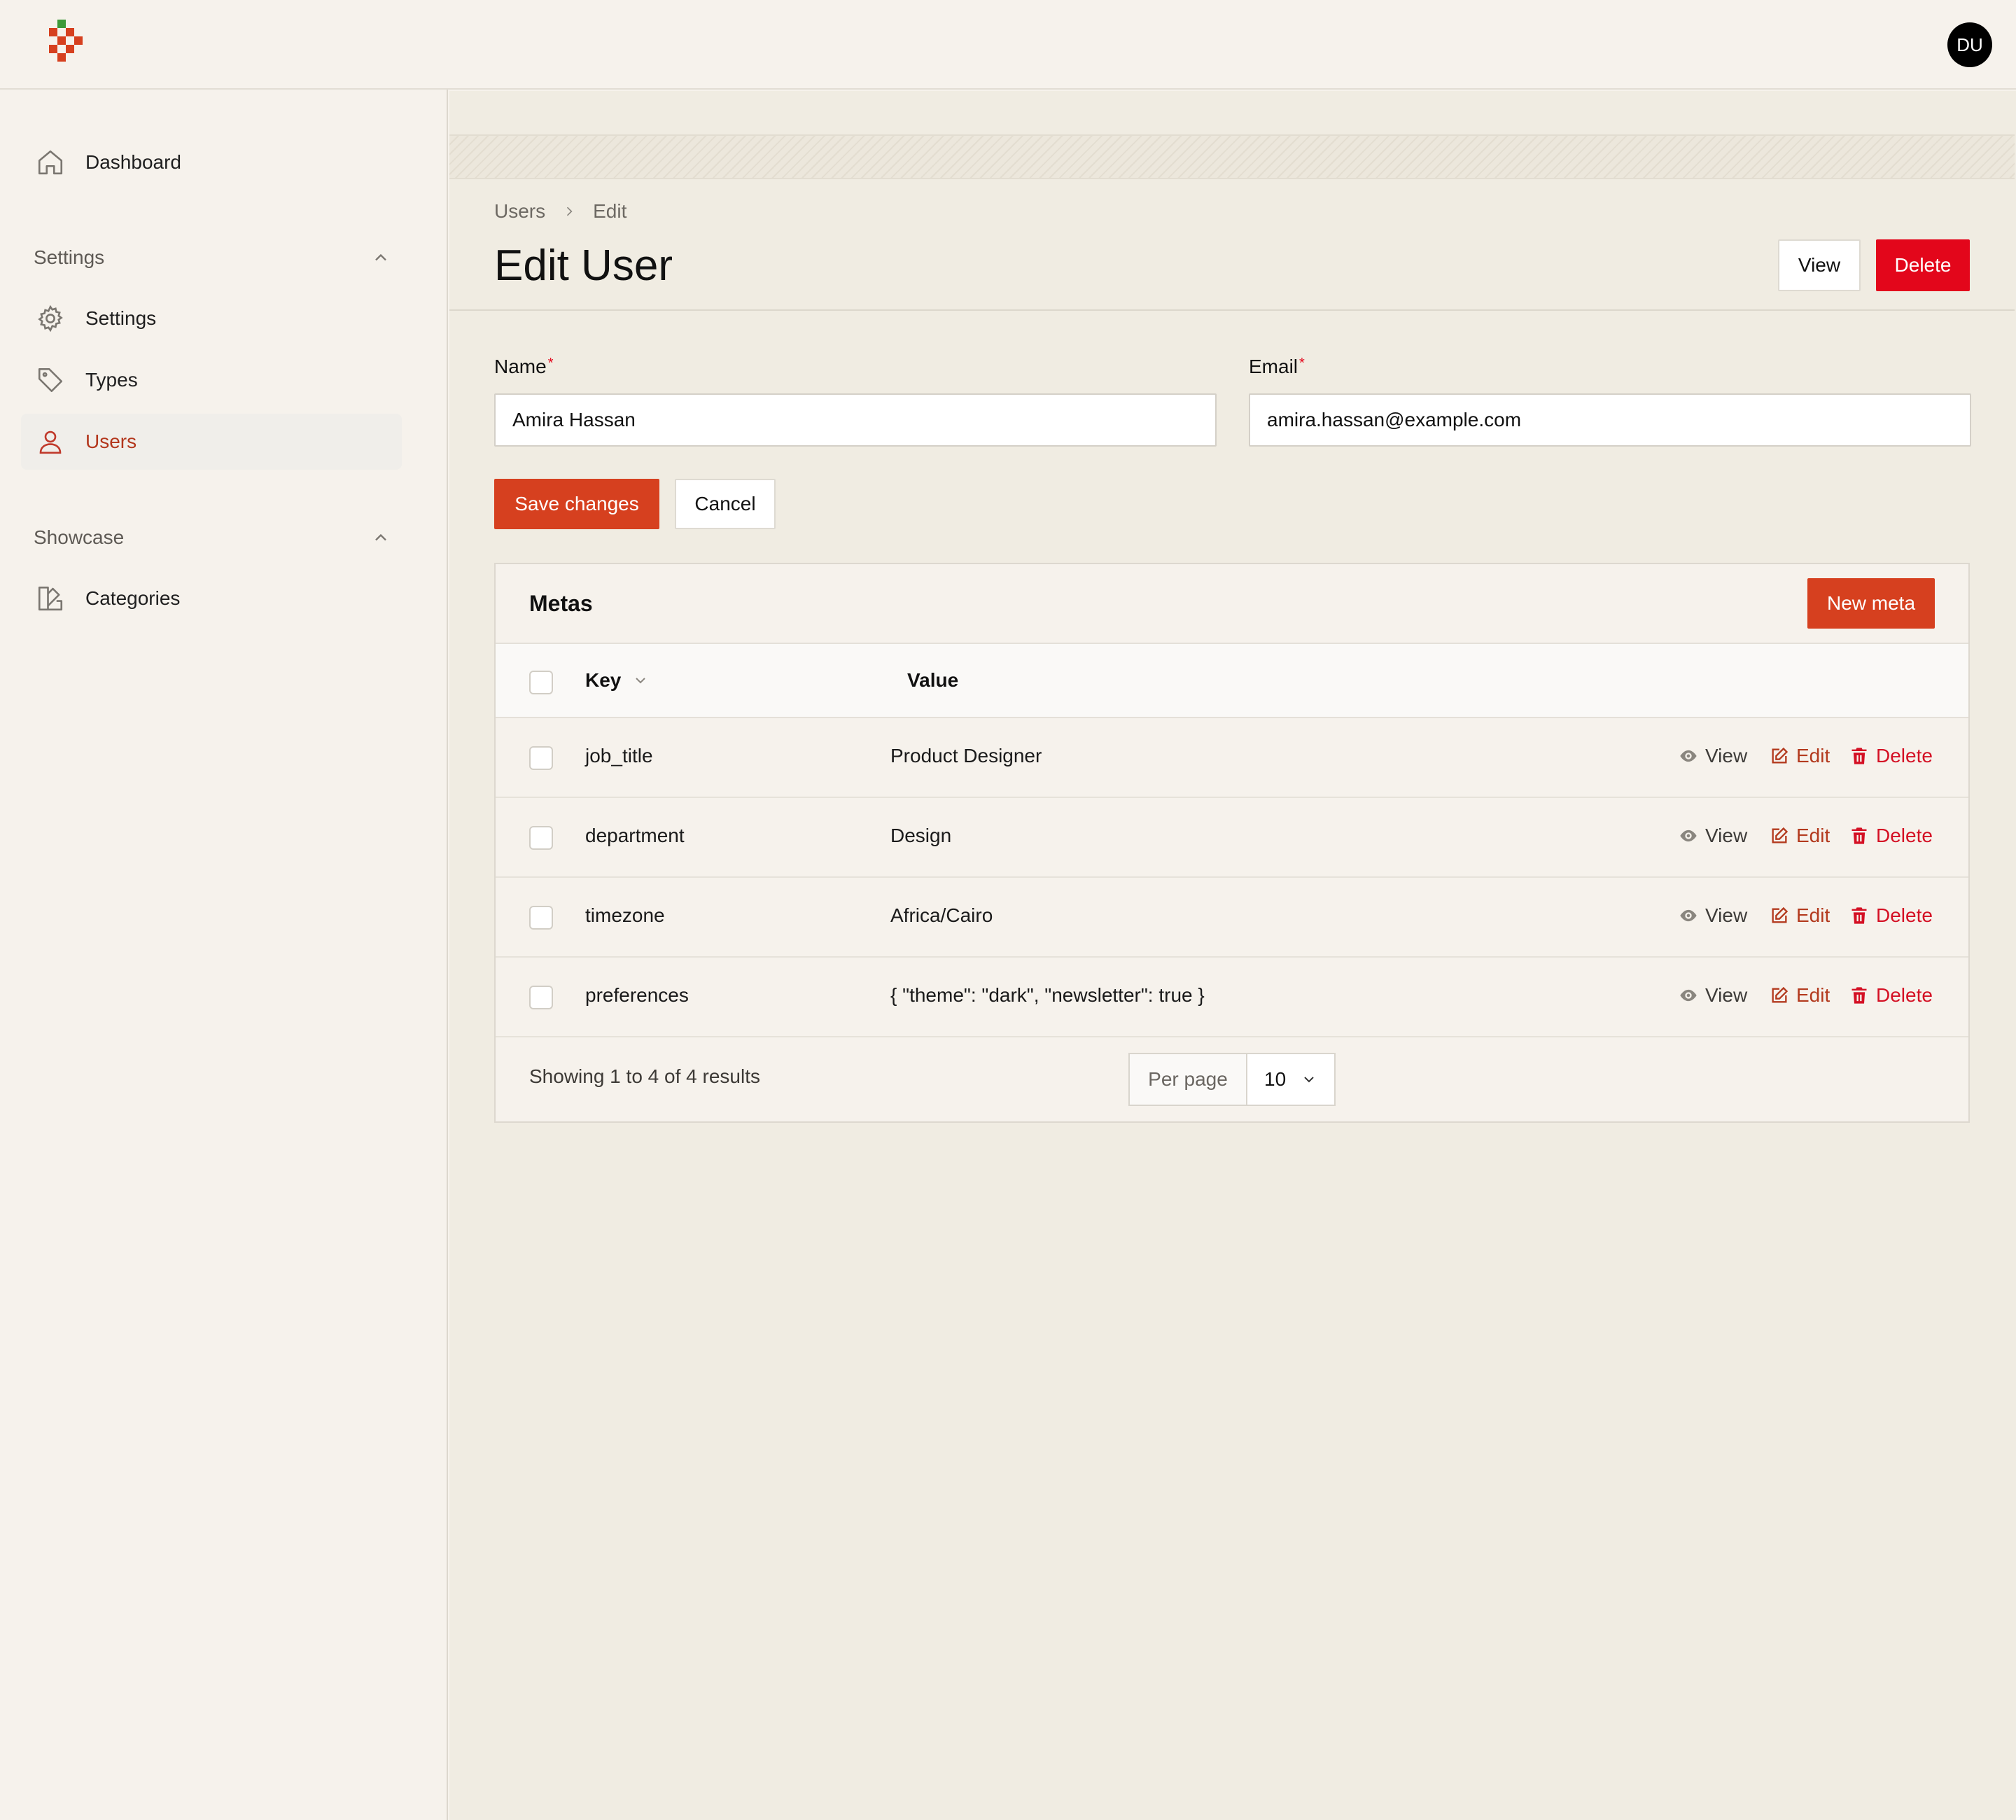 This screenshot has height=1820, width=2016. What do you see at coordinates (610, 211) in the screenshot?
I see `breadcrumb-edit: Edit` at bounding box center [610, 211].